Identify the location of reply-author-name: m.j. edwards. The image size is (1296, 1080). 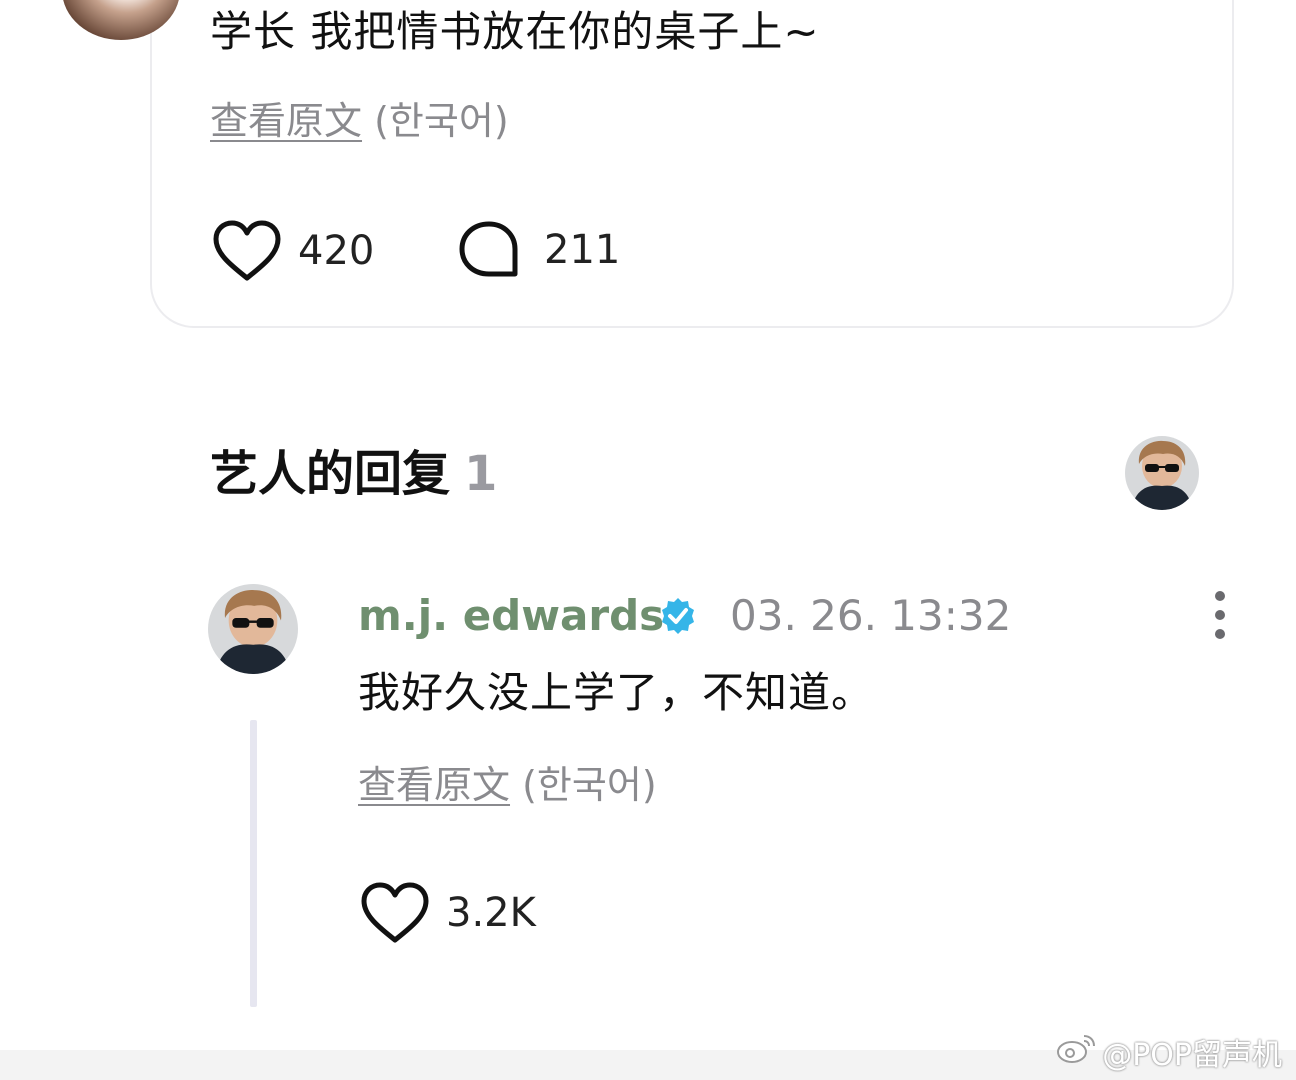
(511, 616).